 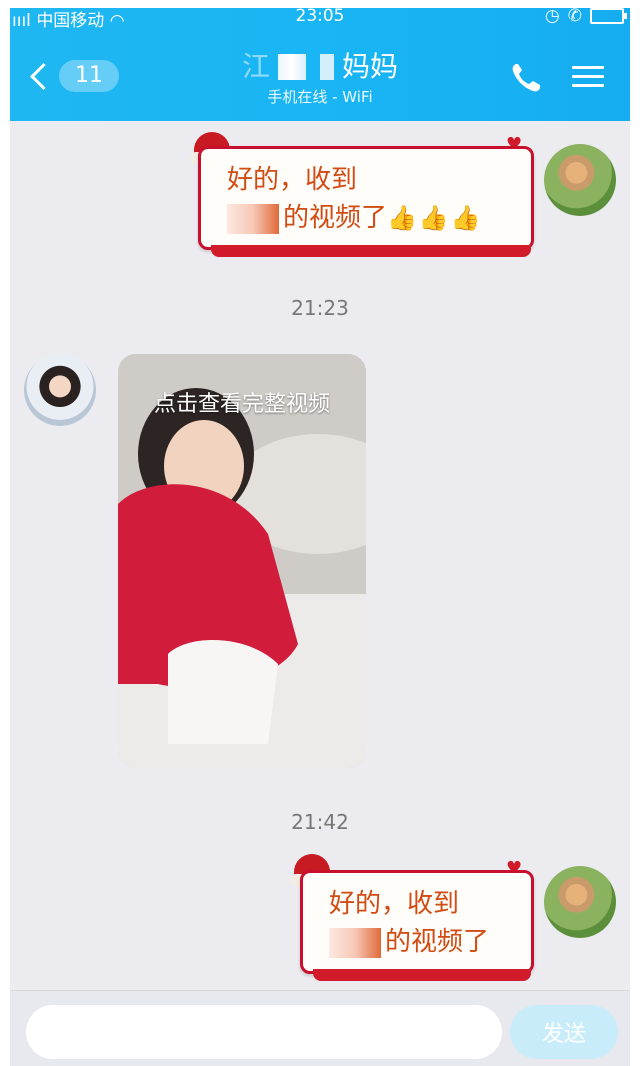 I want to click on contact-name: 江 妈妈, so click(x=320, y=66).